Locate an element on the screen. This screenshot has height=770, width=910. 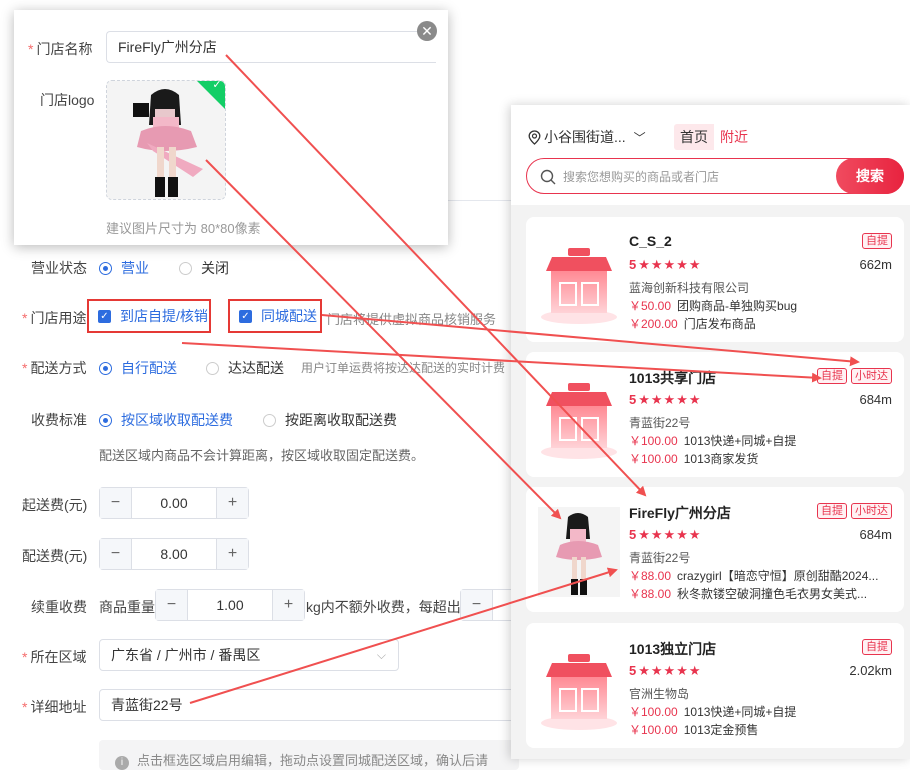
fee-note: 配送区域内商品不会计算距离，按区域收取固定配送费。 is located at coordinates (262, 455).